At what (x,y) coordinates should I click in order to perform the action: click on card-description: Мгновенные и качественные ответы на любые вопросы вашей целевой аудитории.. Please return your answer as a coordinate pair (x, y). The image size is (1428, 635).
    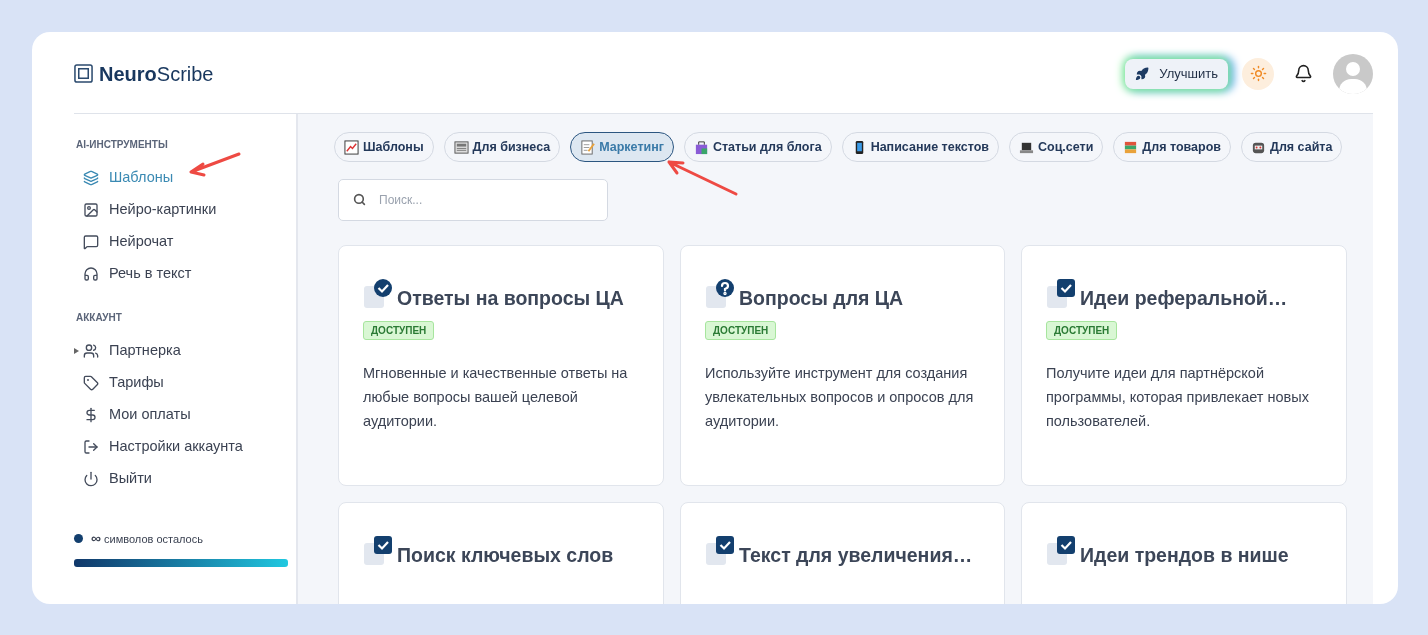
    Looking at the image, I should click on (496, 397).